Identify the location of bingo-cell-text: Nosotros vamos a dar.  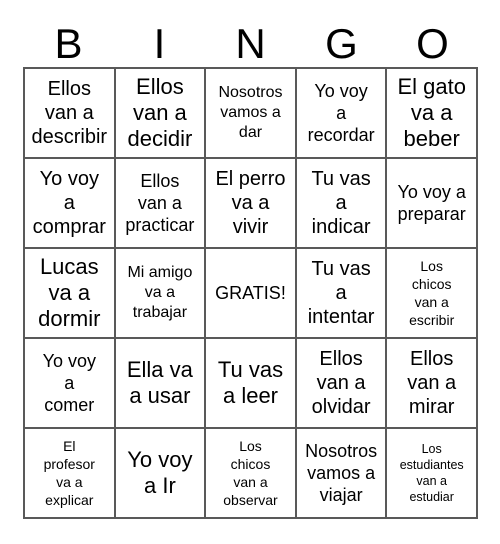
(250, 112).